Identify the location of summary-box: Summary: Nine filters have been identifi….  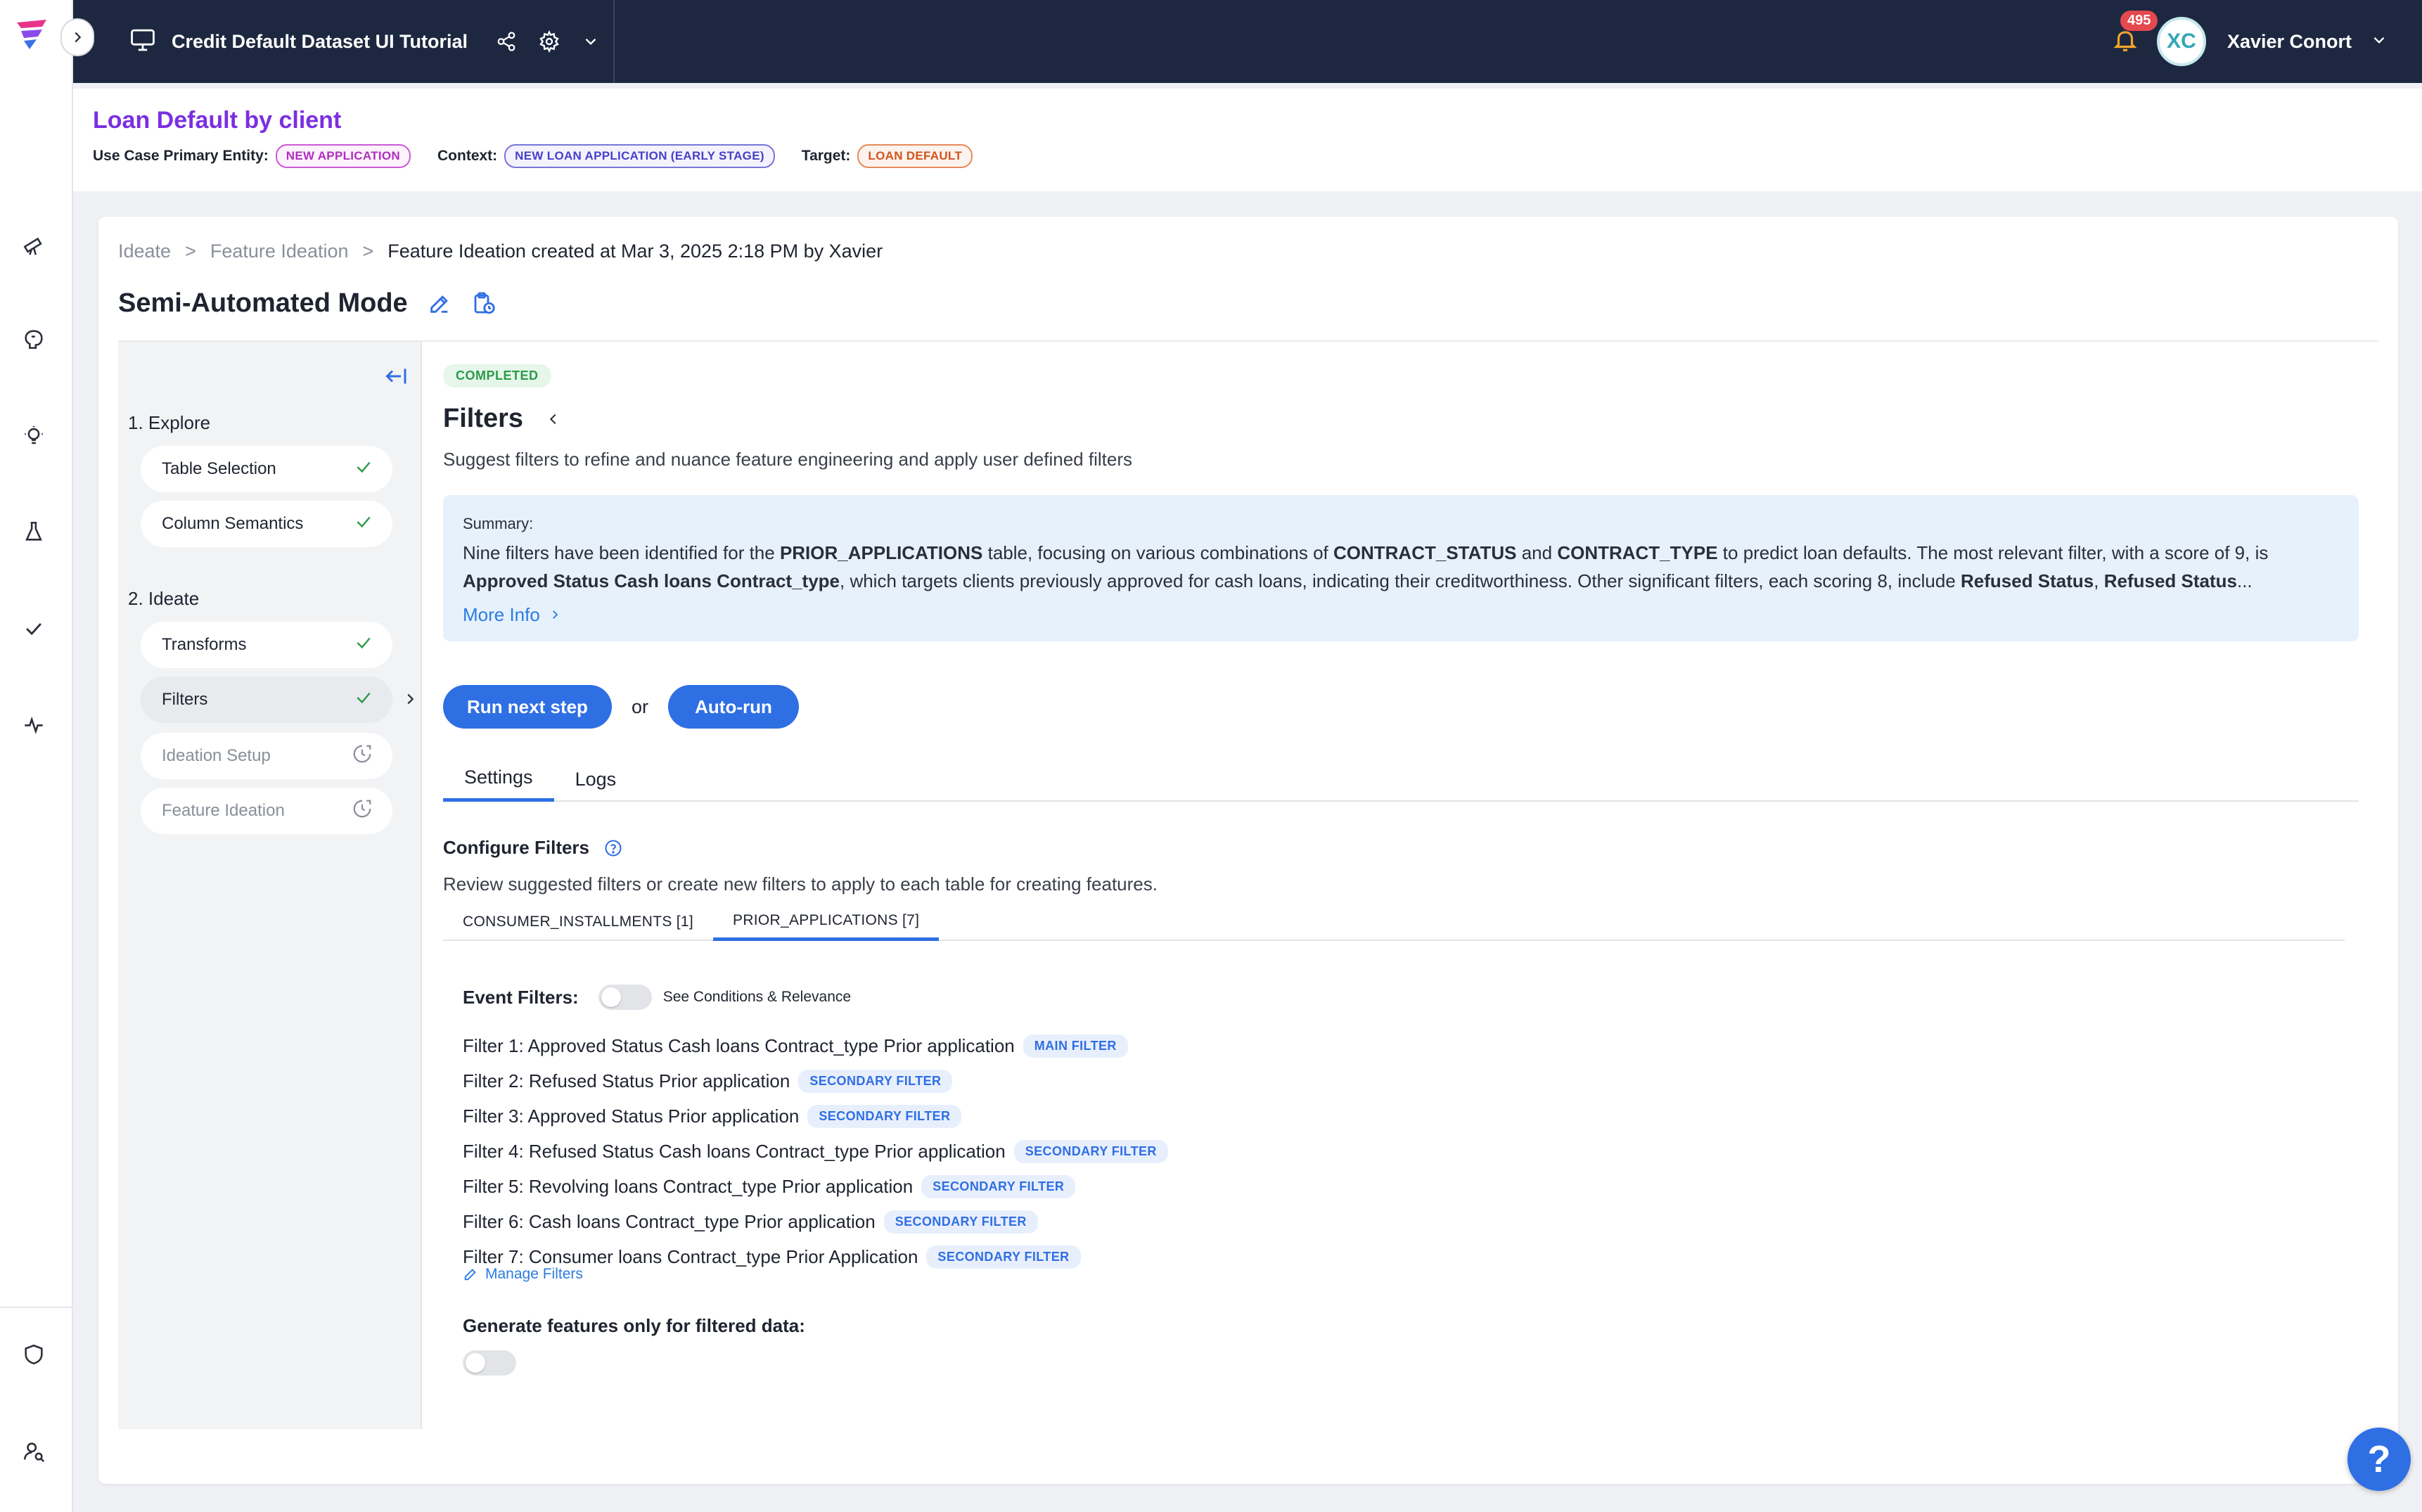
(1401, 568).